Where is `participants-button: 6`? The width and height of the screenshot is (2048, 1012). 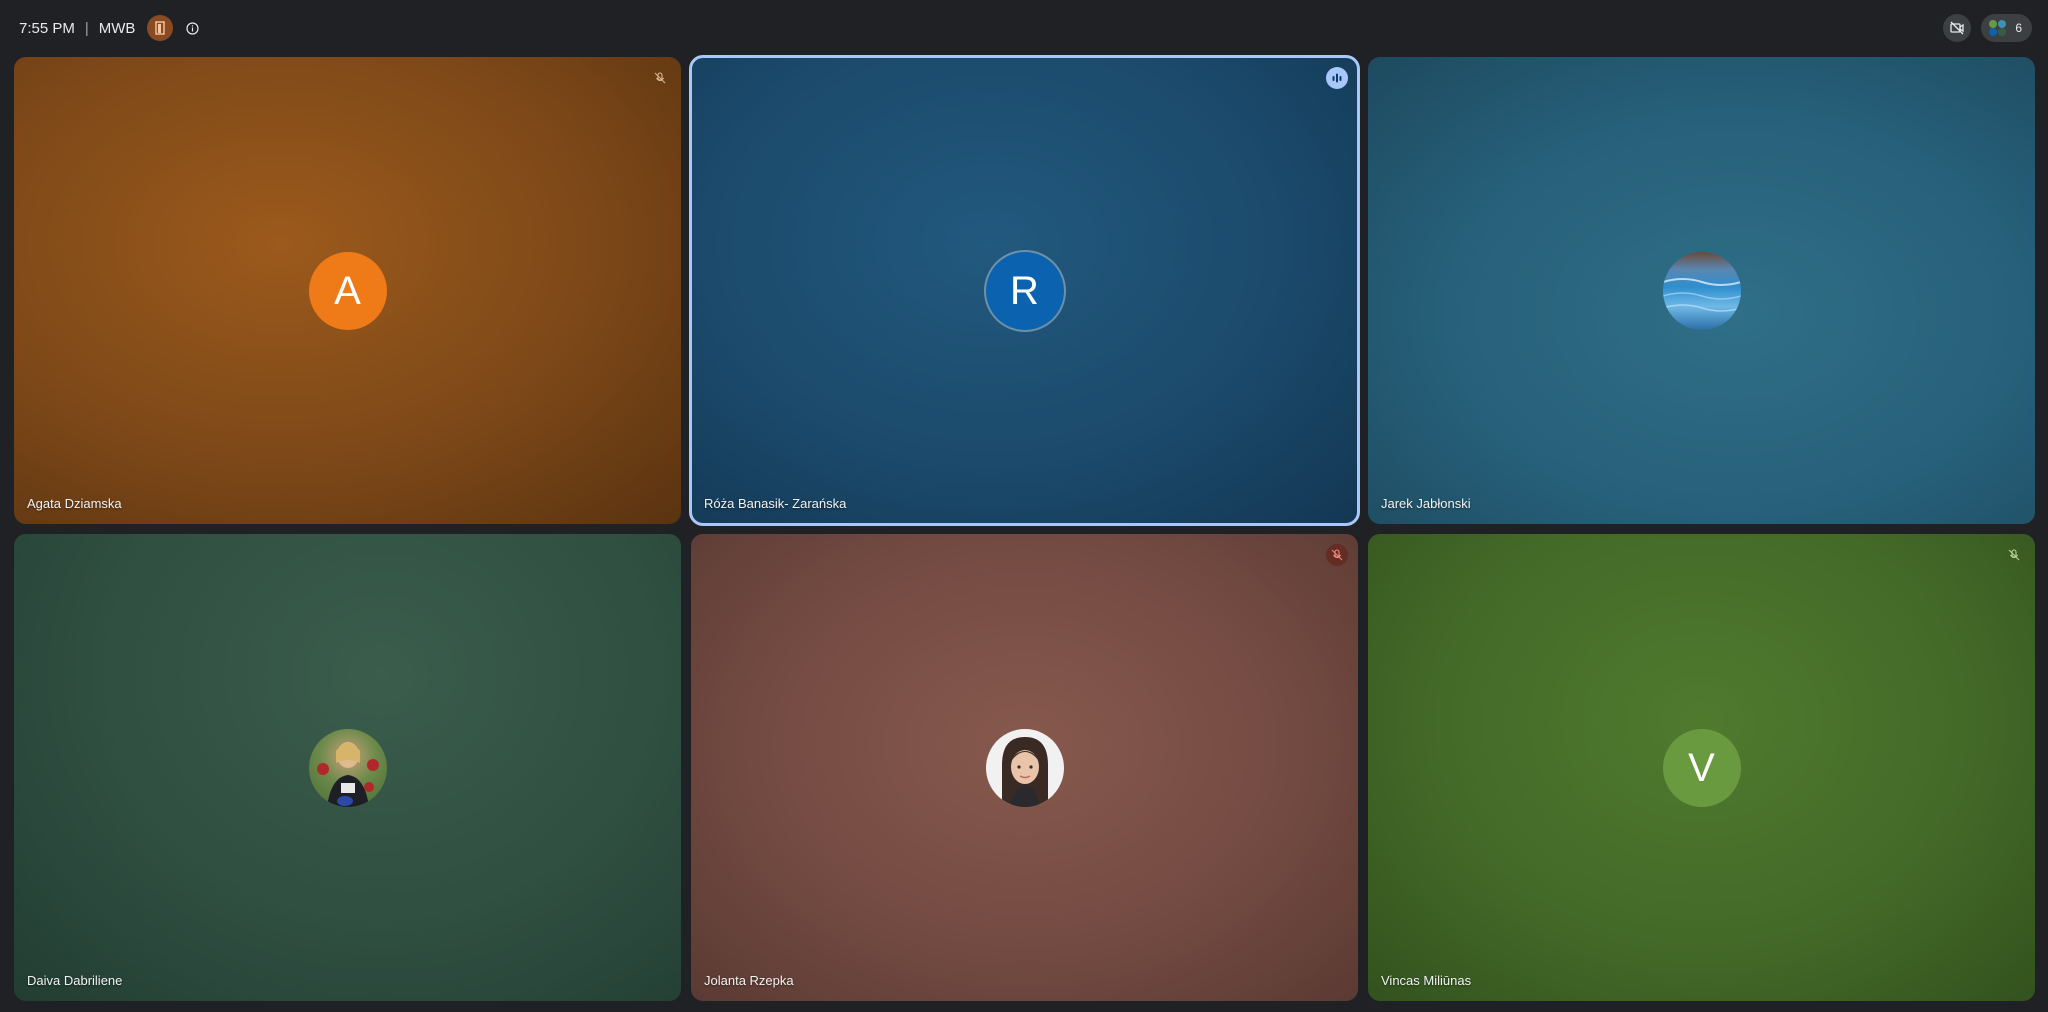 participants-button: 6 is located at coordinates (2006, 28).